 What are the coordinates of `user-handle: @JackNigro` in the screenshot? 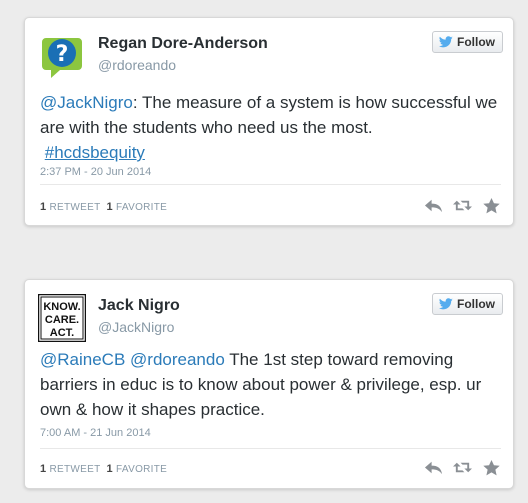 It's located at (136, 327).